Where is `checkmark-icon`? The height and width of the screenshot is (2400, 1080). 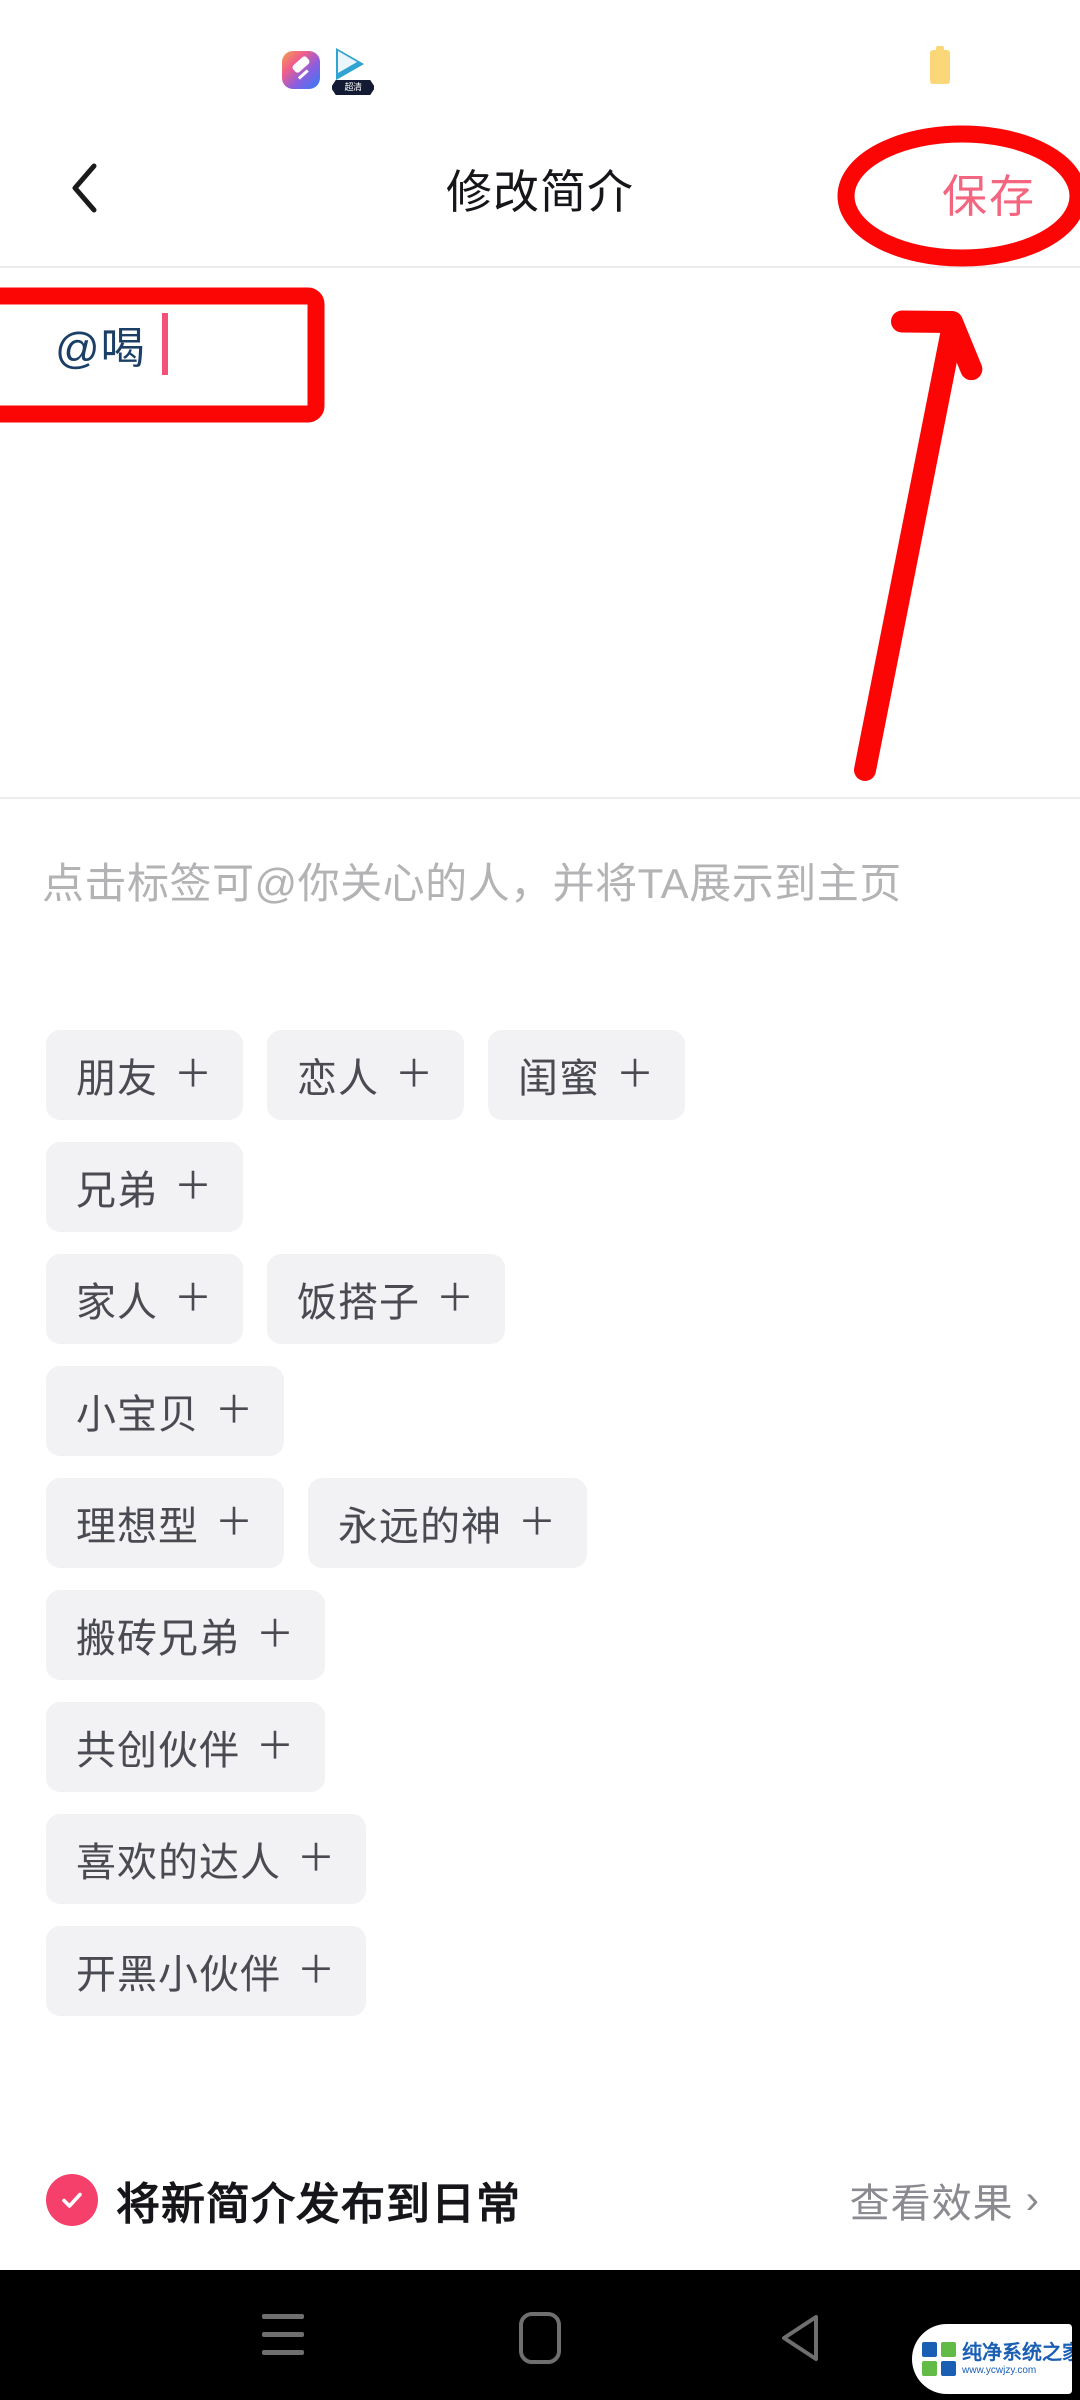
checkmark-icon is located at coordinates (72, 2200).